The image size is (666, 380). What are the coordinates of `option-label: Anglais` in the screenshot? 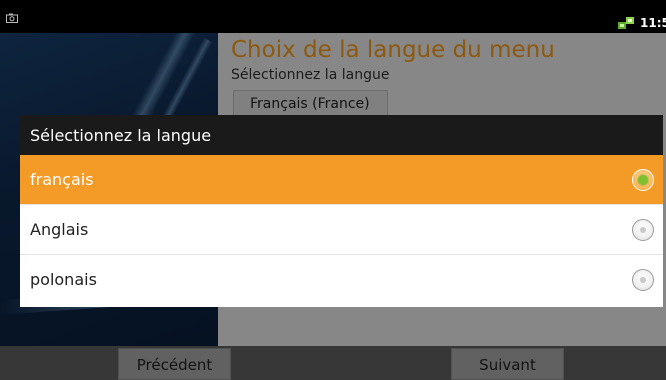 It's located at (59, 229).